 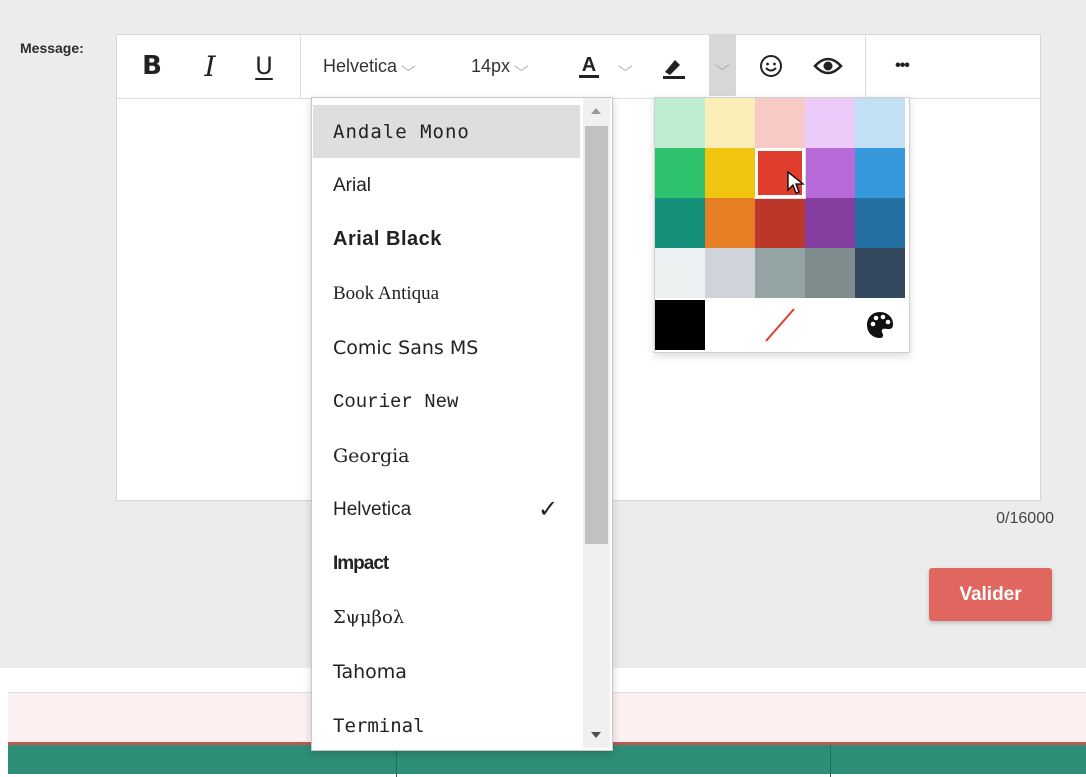 What do you see at coordinates (491, 65) in the screenshot?
I see `font-size-value: 14px` at bounding box center [491, 65].